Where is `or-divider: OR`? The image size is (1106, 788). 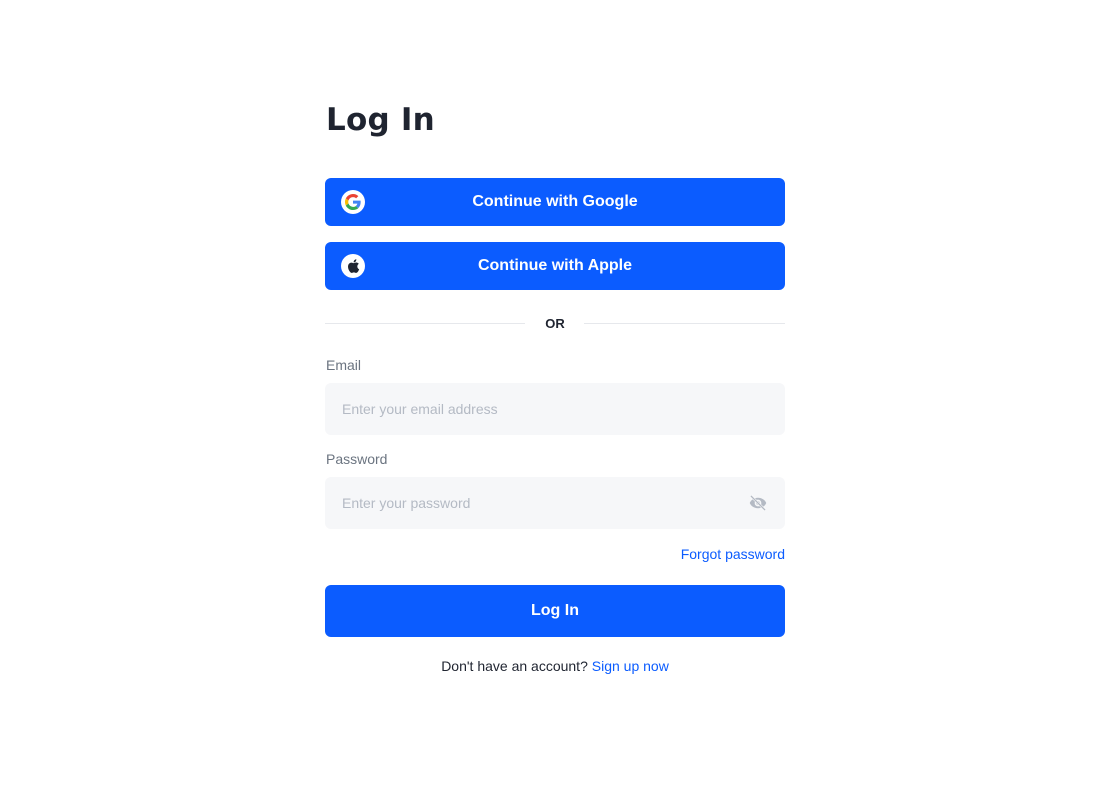
or-divider: OR is located at coordinates (555, 324).